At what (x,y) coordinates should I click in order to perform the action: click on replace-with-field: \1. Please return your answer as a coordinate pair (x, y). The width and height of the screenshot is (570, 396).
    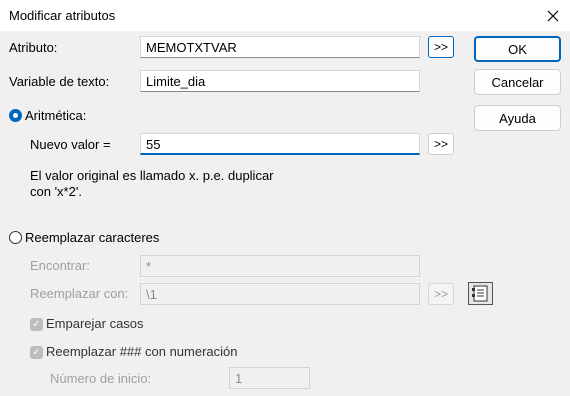
    Looking at the image, I should click on (280, 294).